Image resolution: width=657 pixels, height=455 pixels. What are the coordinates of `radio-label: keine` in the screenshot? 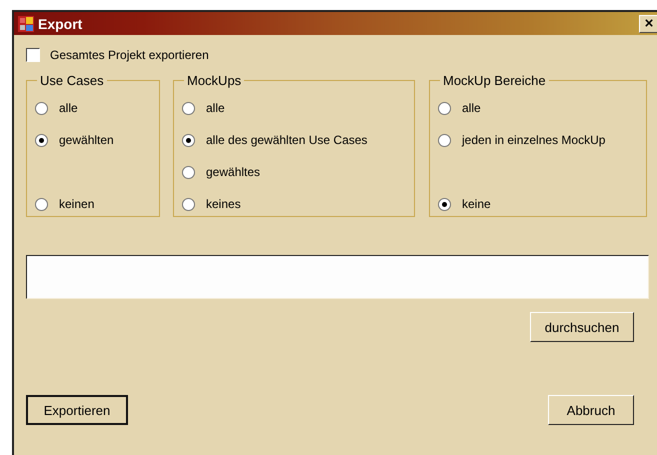 It's located at (476, 204).